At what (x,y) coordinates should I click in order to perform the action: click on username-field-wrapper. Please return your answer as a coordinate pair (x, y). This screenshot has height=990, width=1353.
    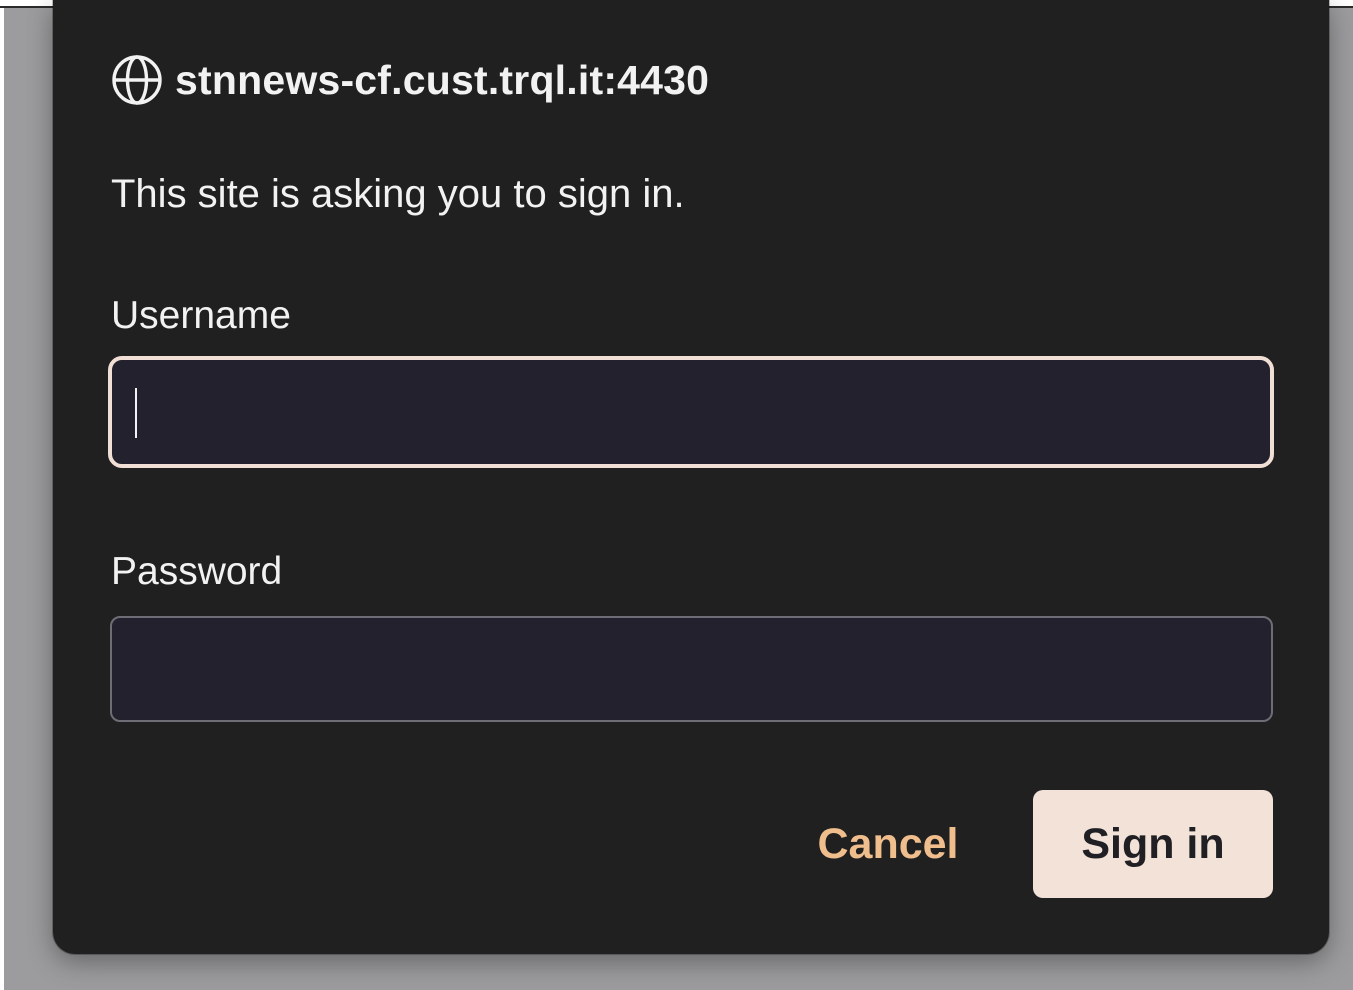
    Looking at the image, I should click on (691, 412).